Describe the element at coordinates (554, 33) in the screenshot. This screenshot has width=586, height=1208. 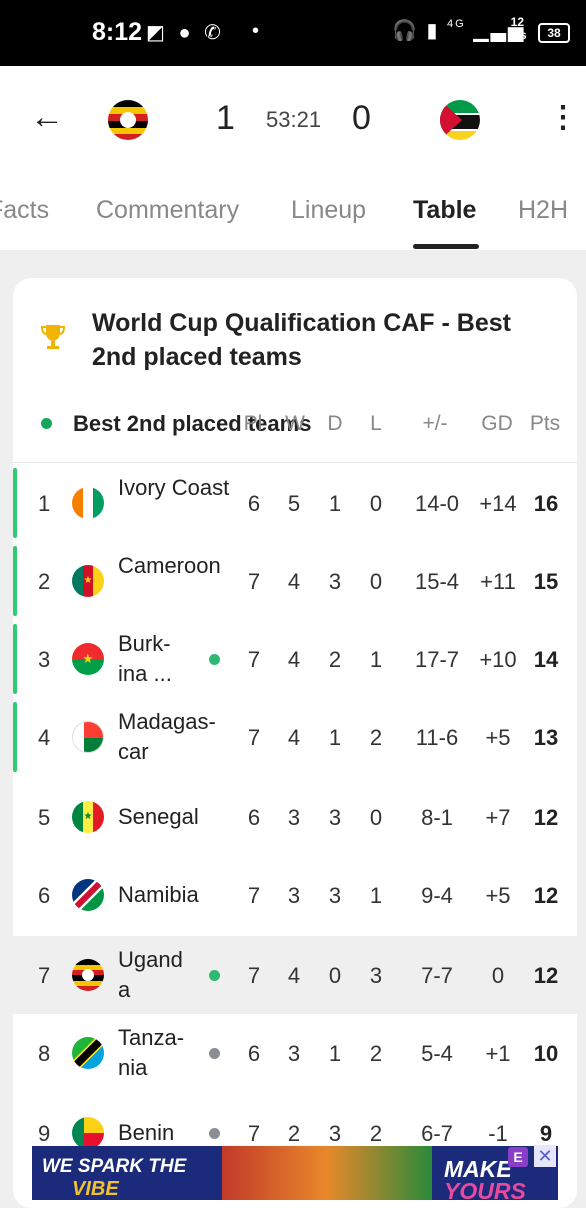
I see `battery-icon: 38` at that location.